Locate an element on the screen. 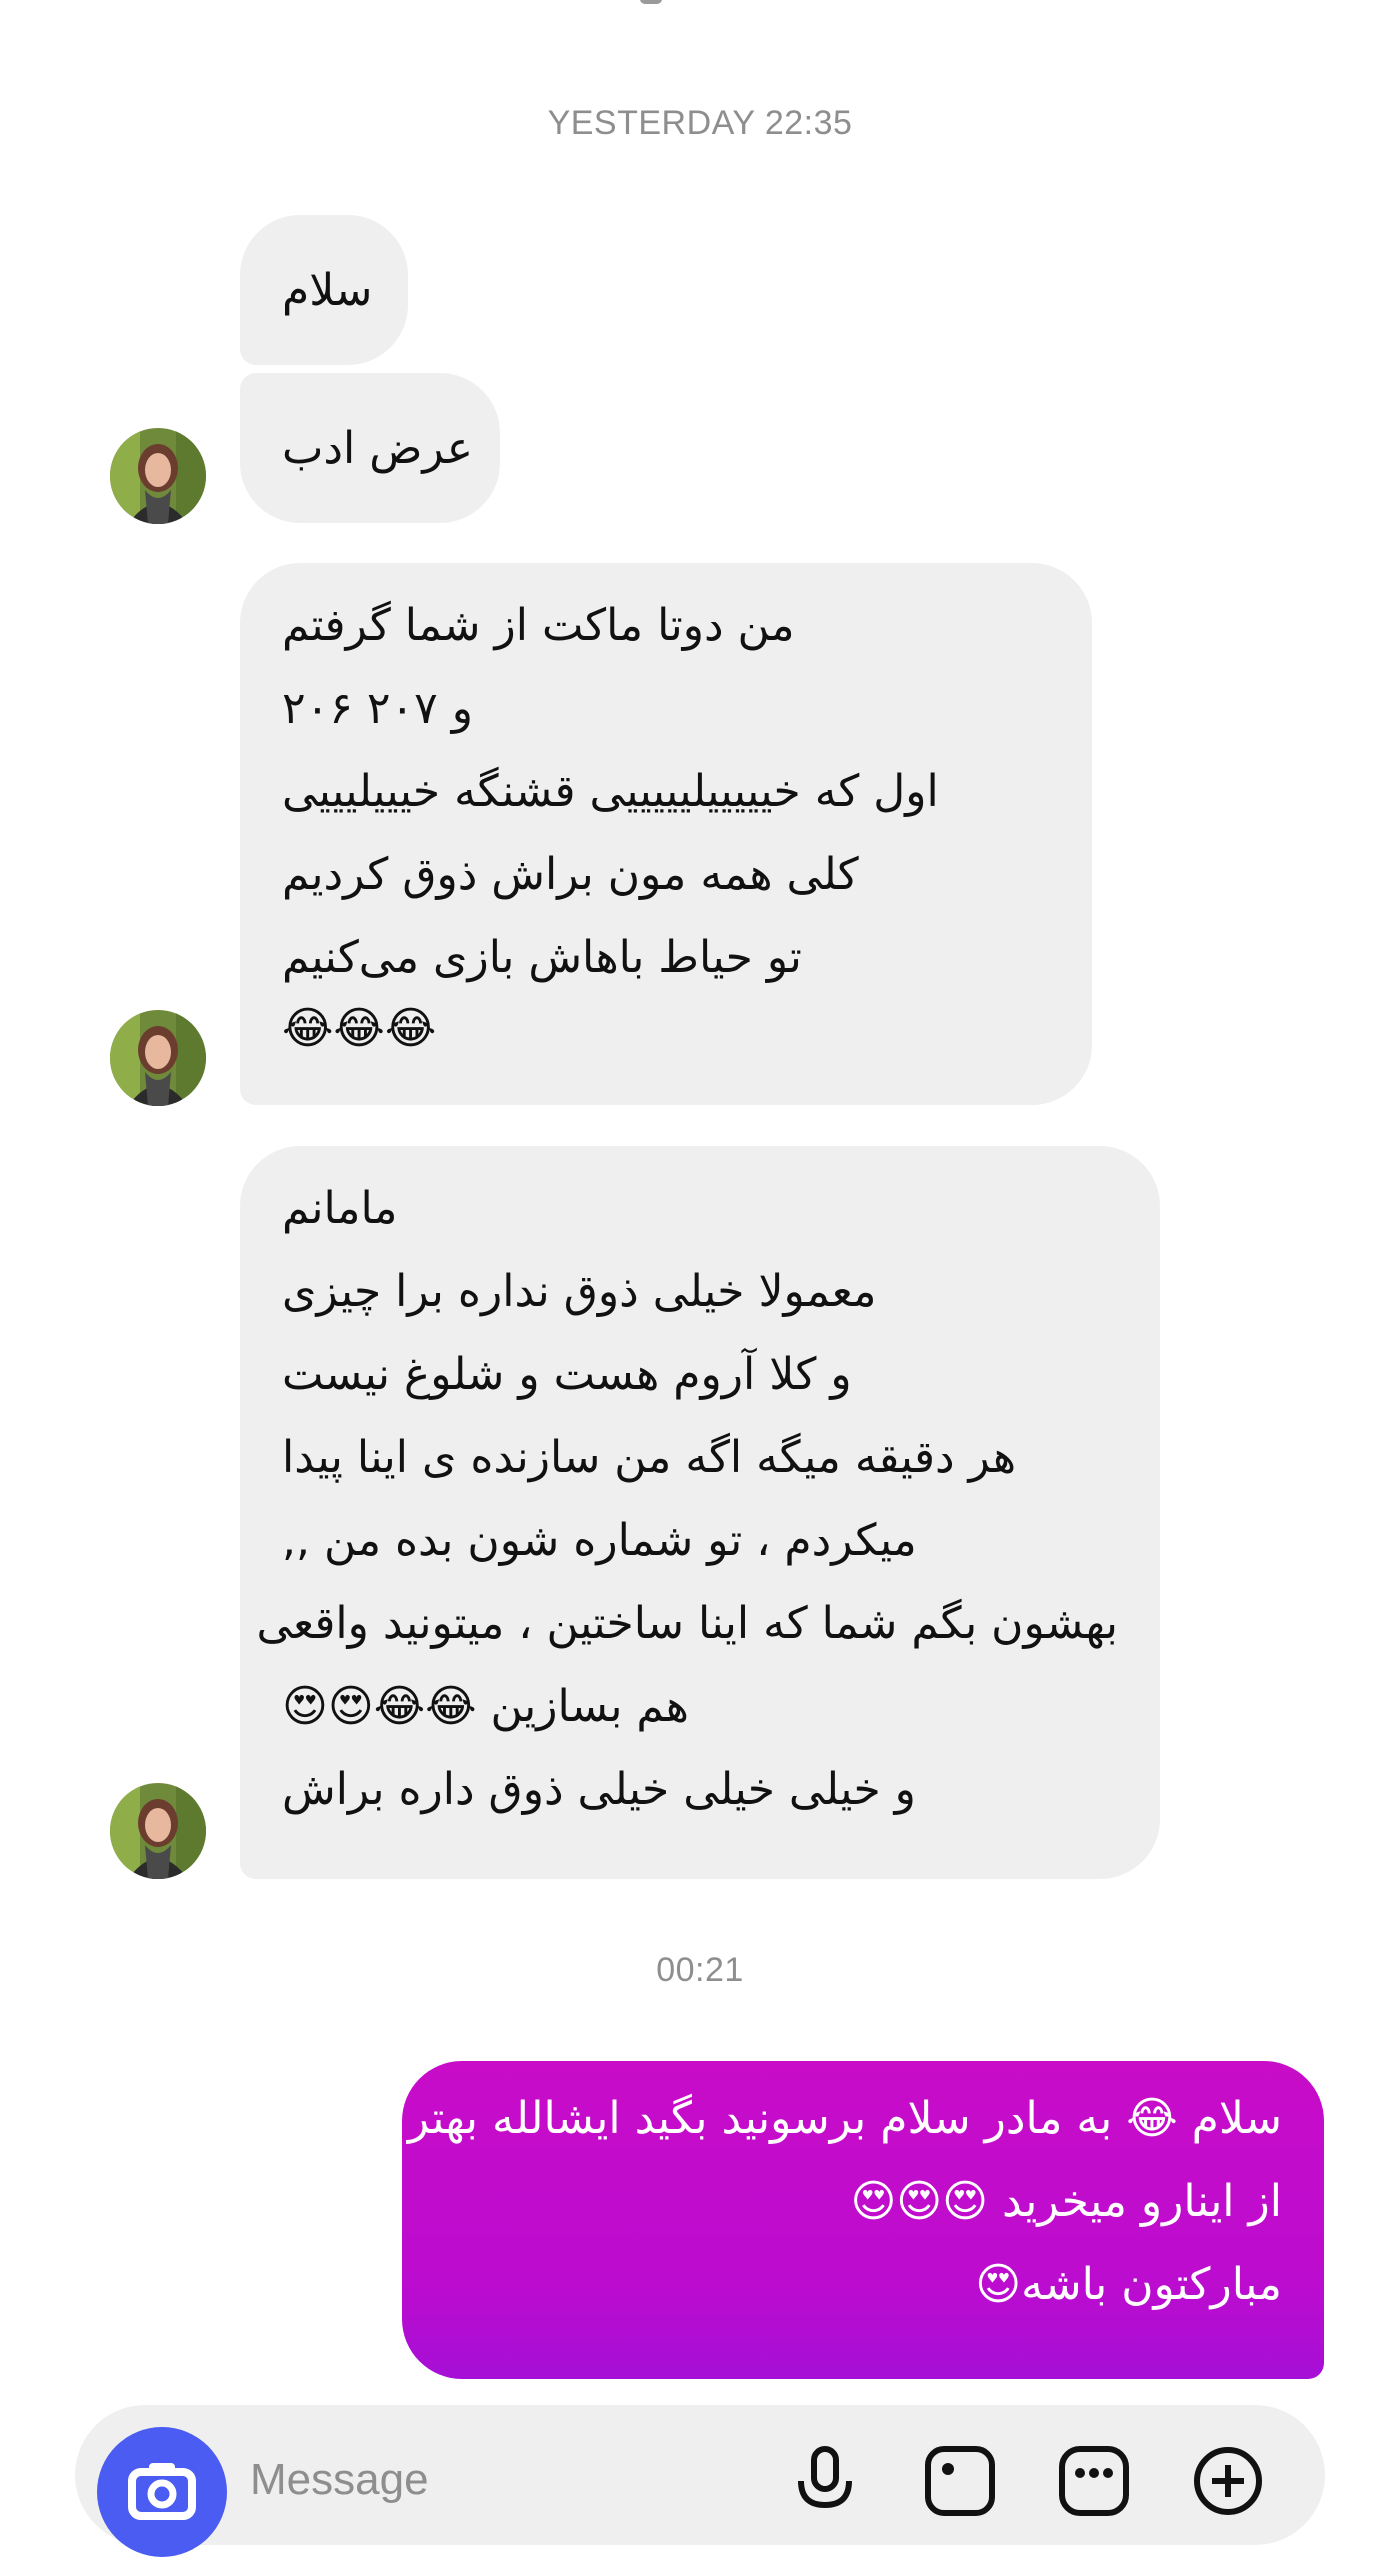  message-text-line: مامانم is located at coordinates (340, 1208).